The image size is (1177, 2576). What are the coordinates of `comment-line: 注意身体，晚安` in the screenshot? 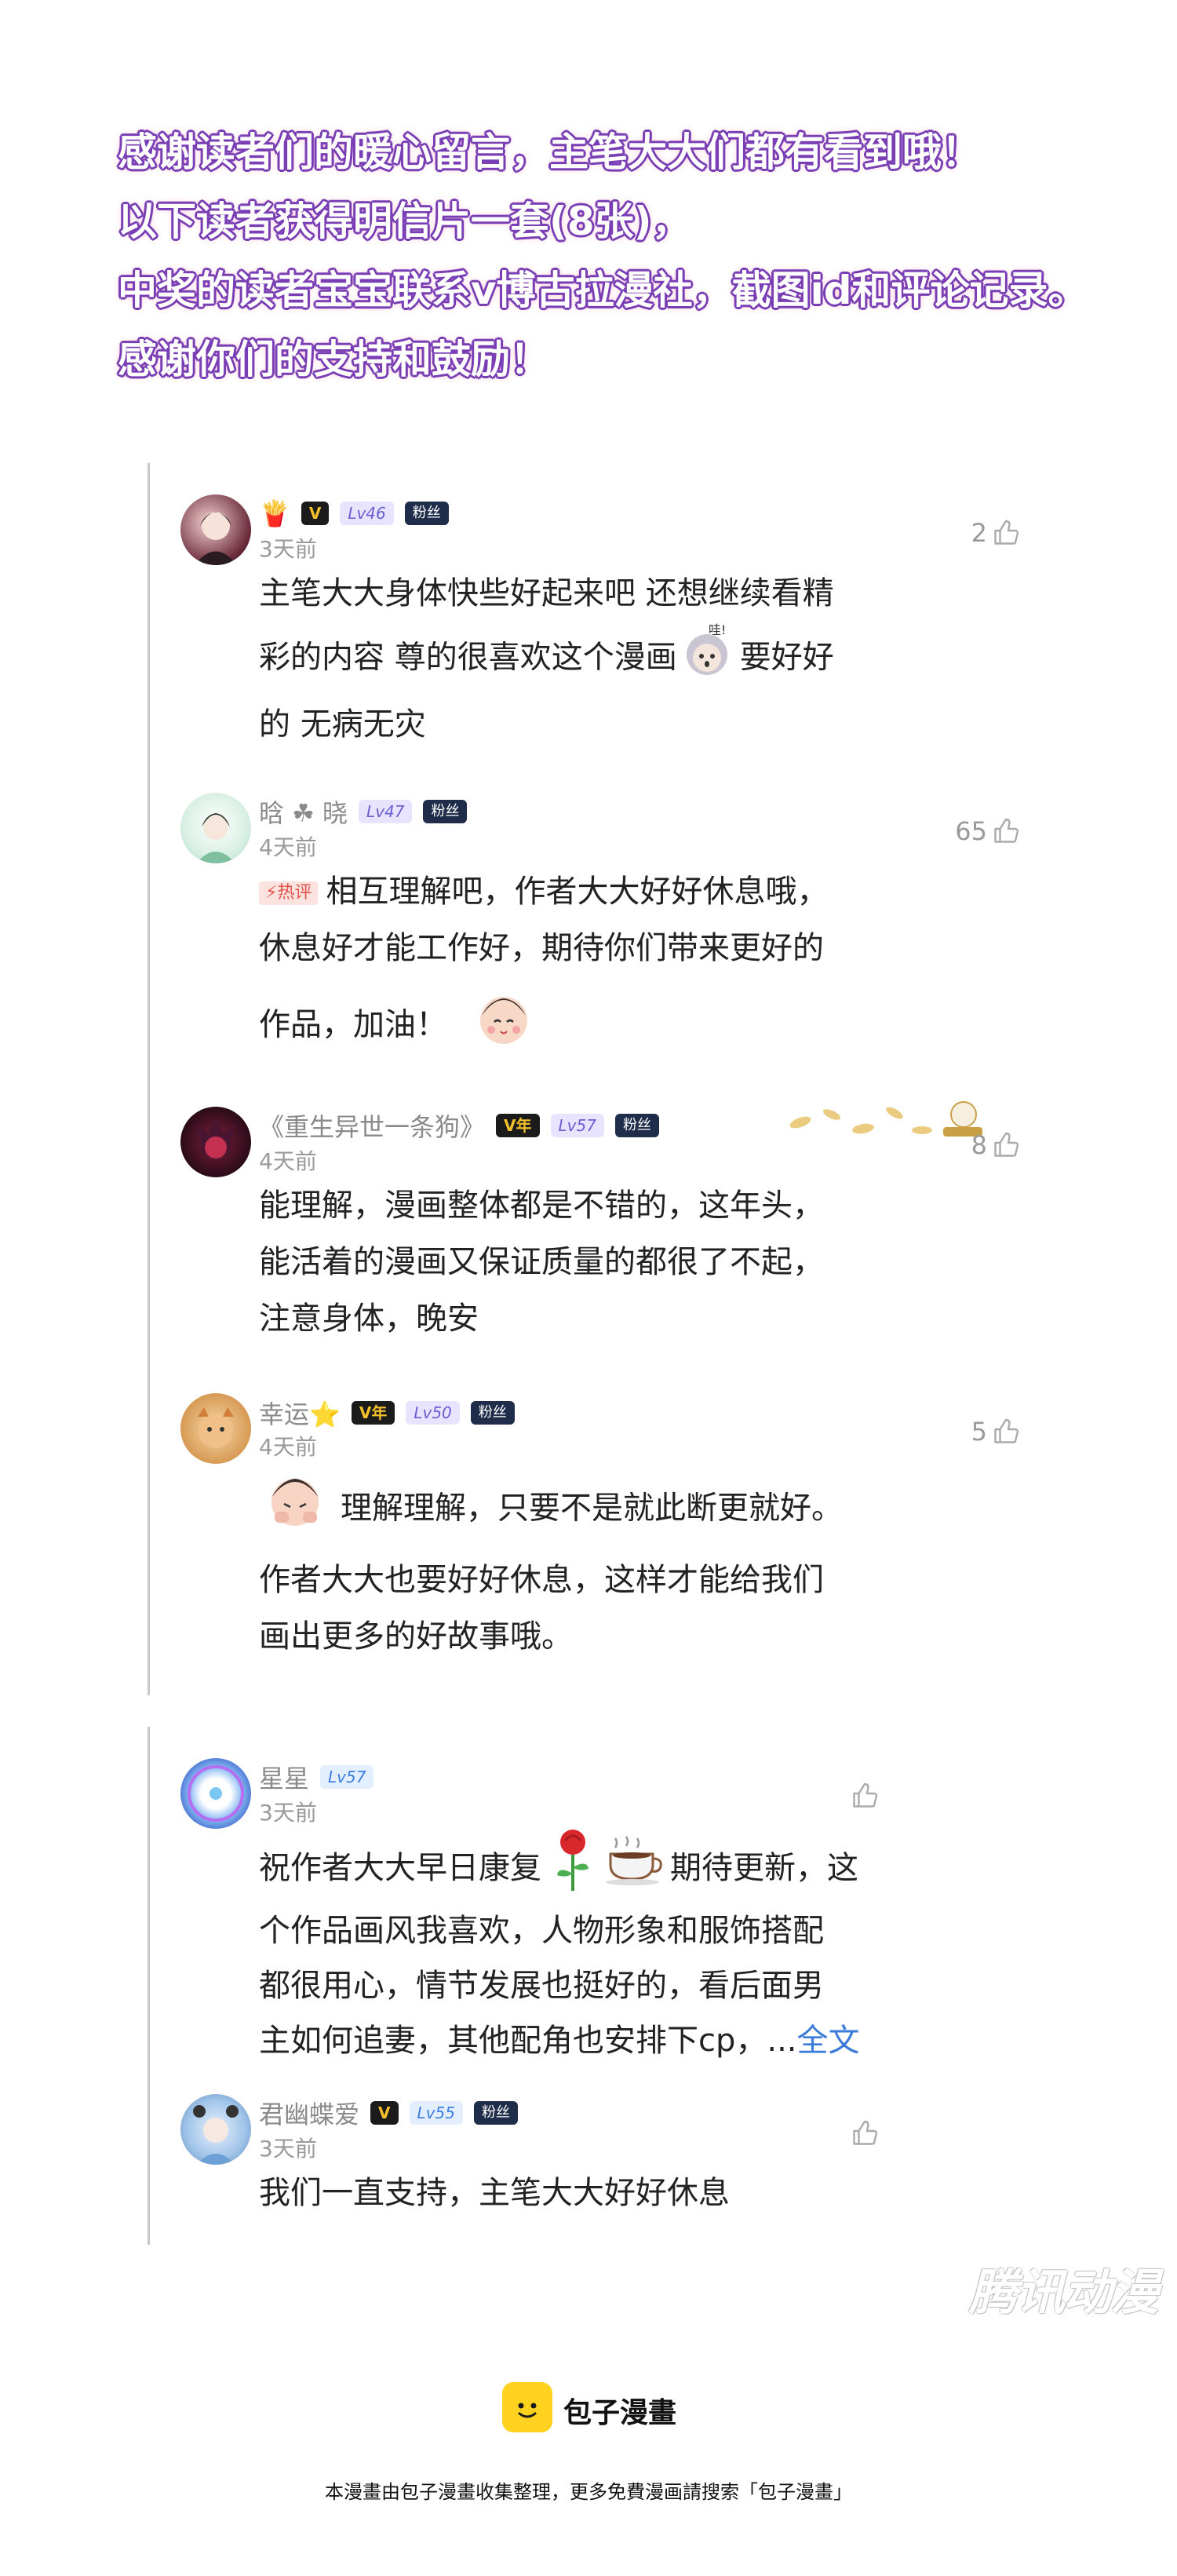 It's located at (369, 1319).